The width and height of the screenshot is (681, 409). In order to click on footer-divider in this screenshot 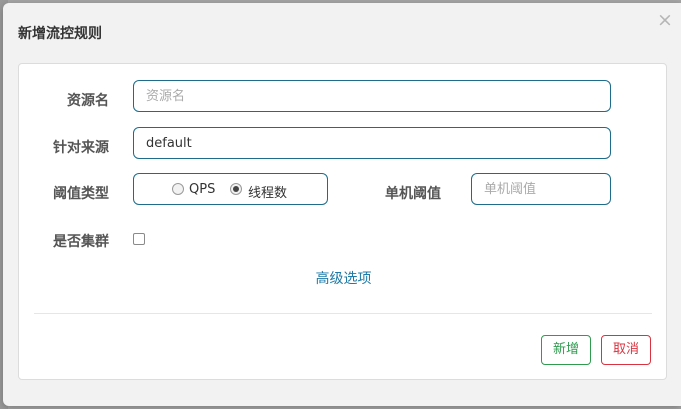, I will do `click(343, 313)`.